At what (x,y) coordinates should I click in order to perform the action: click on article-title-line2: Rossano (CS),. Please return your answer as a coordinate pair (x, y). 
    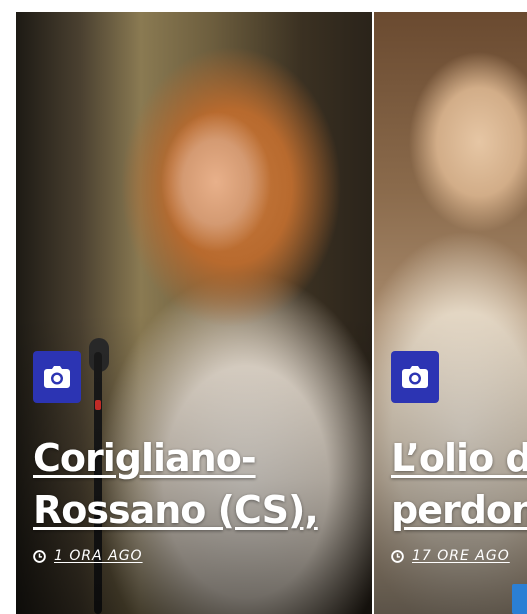
    Looking at the image, I should click on (176, 510).